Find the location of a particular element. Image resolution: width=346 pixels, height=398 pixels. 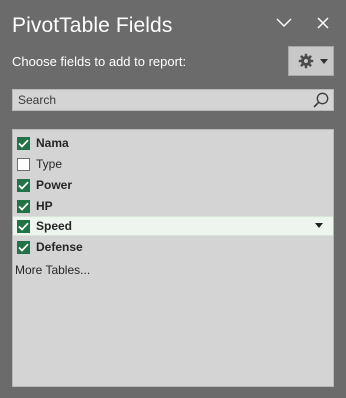

search-icon is located at coordinates (321, 100).